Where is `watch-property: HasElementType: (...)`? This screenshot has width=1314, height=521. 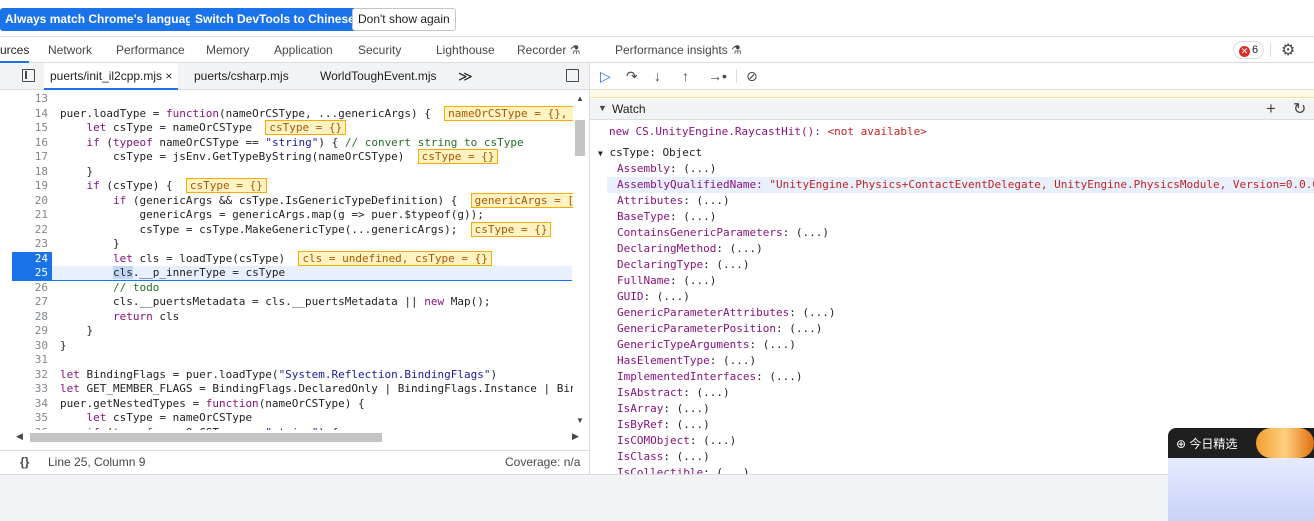 watch-property: HasElementType: (...) is located at coordinates (965, 361).